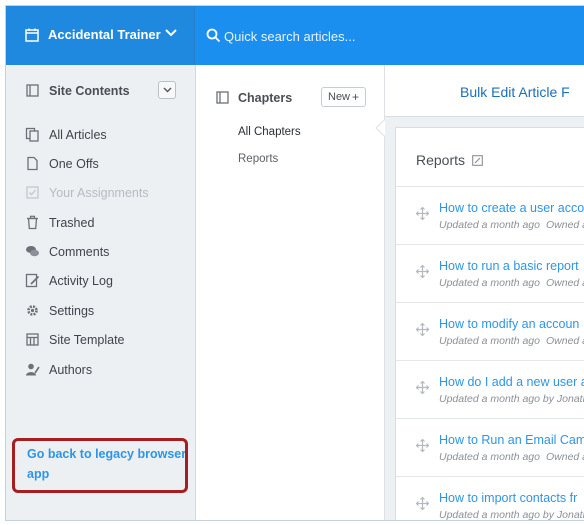 This screenshot has width=584, height=525. Describe the element at coordinates (32, 251) in the screenshot. I see `comments-icon` at that location.